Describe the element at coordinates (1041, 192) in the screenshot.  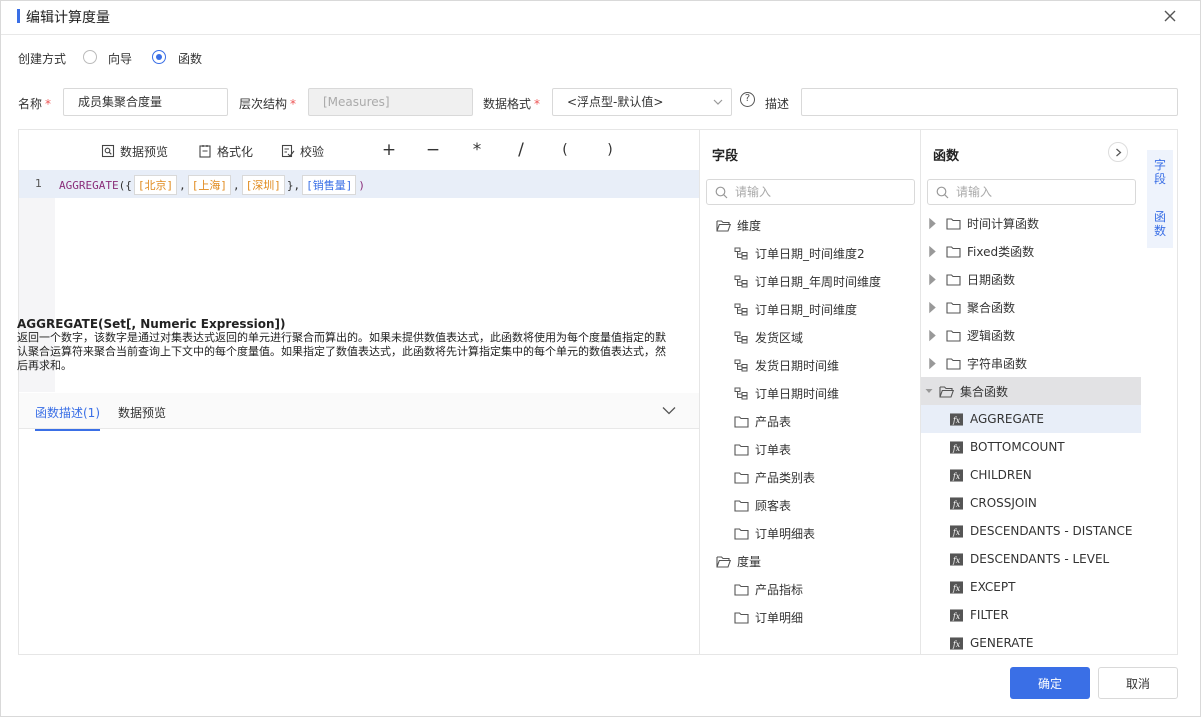
I see `functions-search-input` at that location.